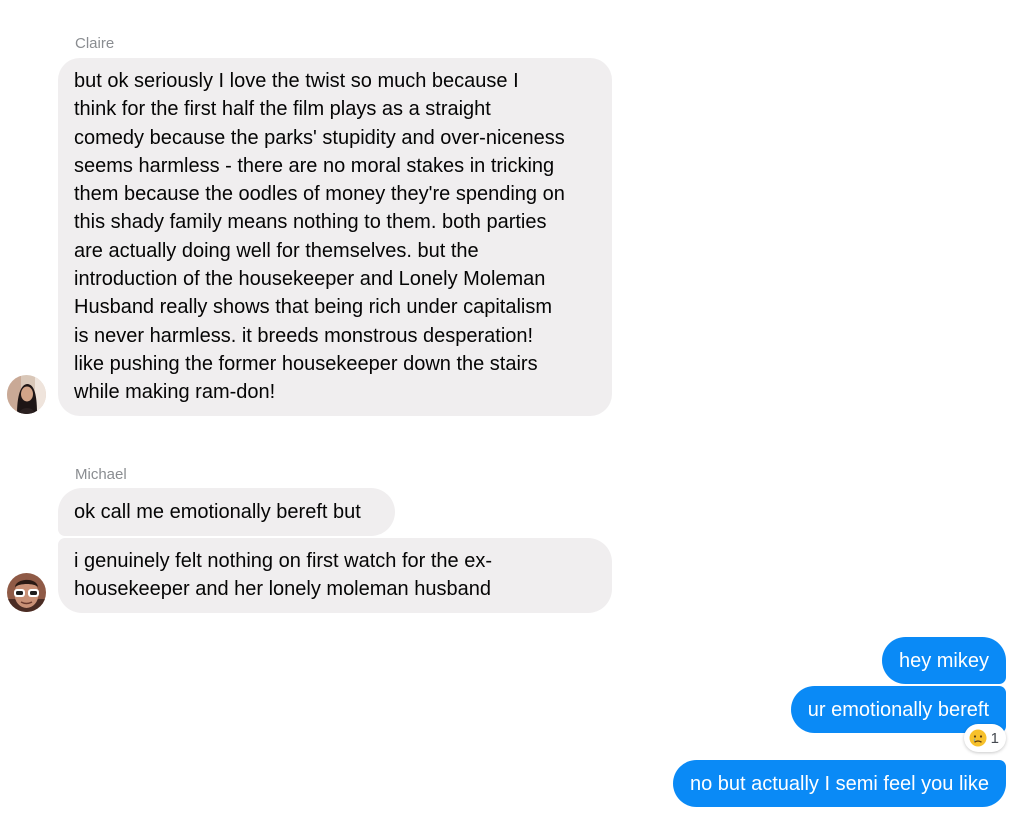 This screenshot has height=814, width=1024. Describe the element at coordinates (978, 738) in the screenshot. I see `crying-face-icon` at that location.